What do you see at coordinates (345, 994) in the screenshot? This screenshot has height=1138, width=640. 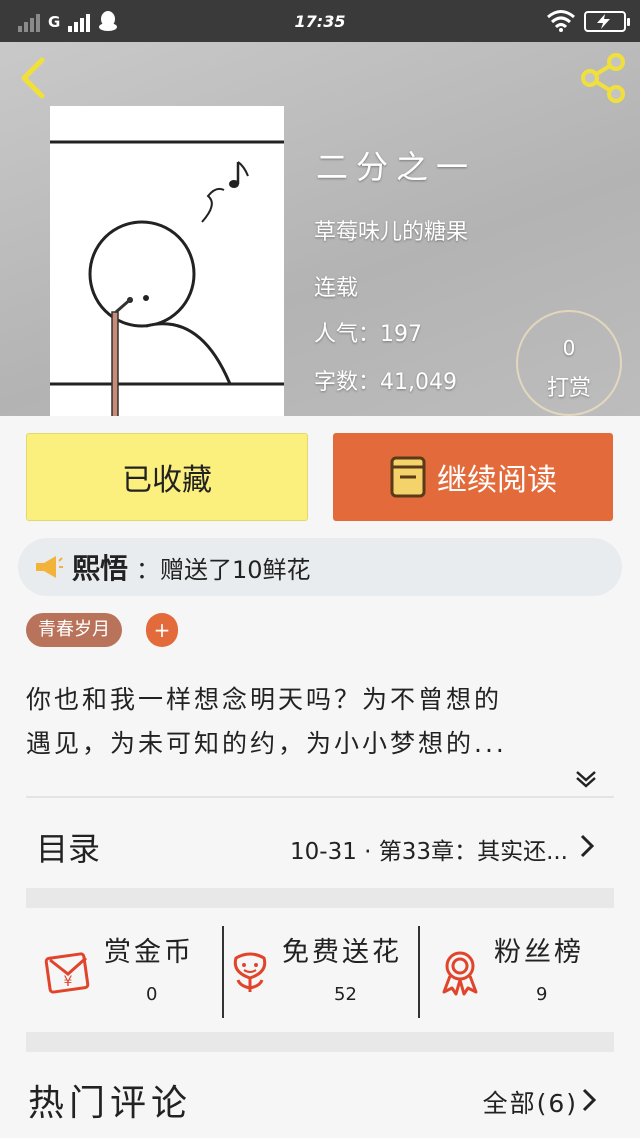 I see `stat-flowers-value: 52` at bounding box center [345, 994].